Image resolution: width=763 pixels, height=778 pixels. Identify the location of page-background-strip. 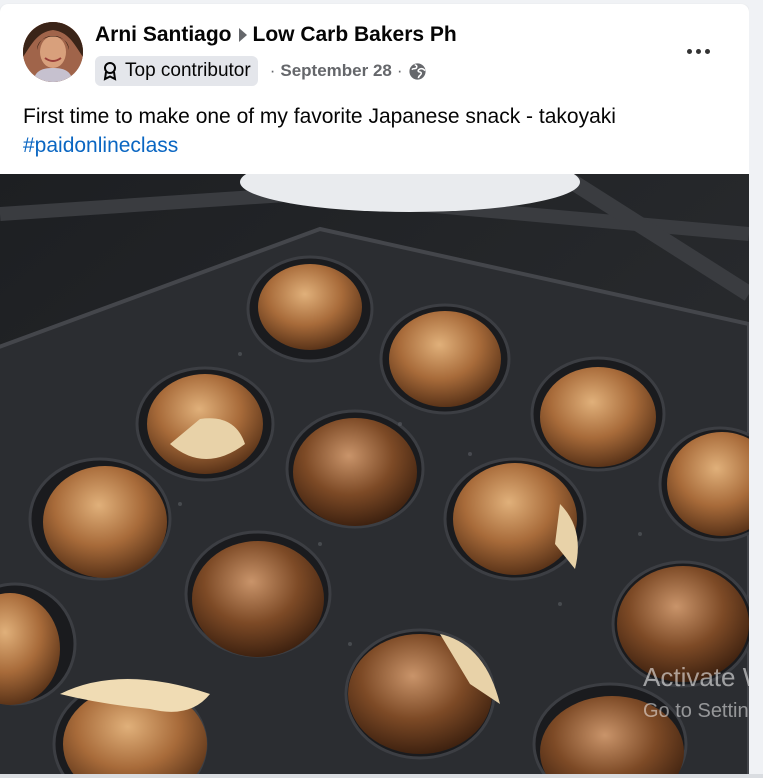
(756, 389).